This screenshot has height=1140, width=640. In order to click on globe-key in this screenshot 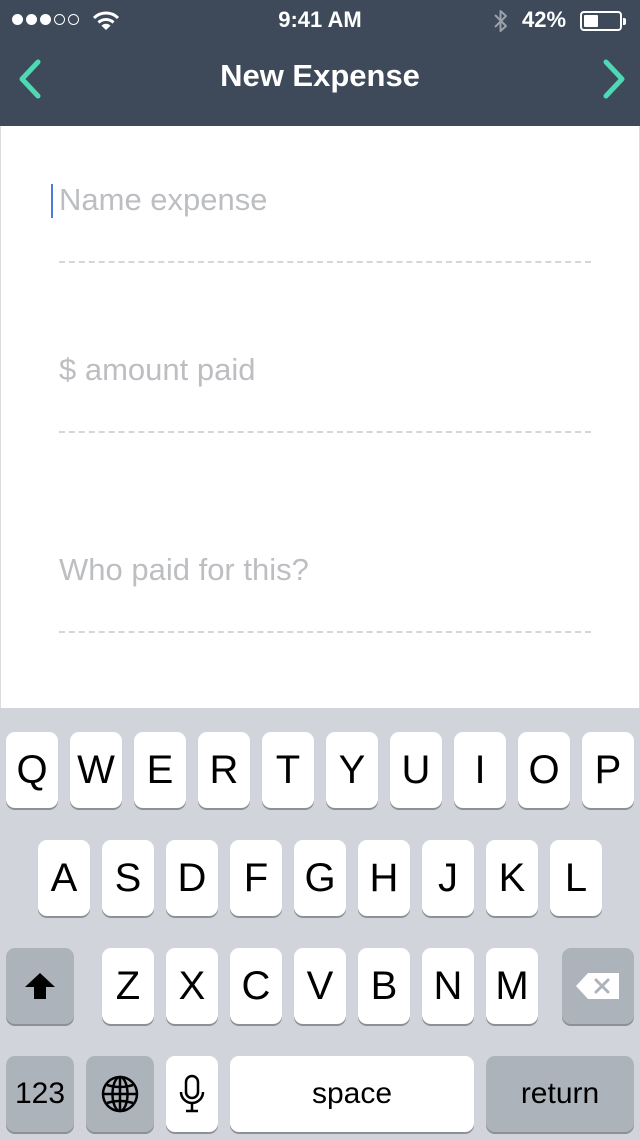, I will do `click(120, 1094)`.